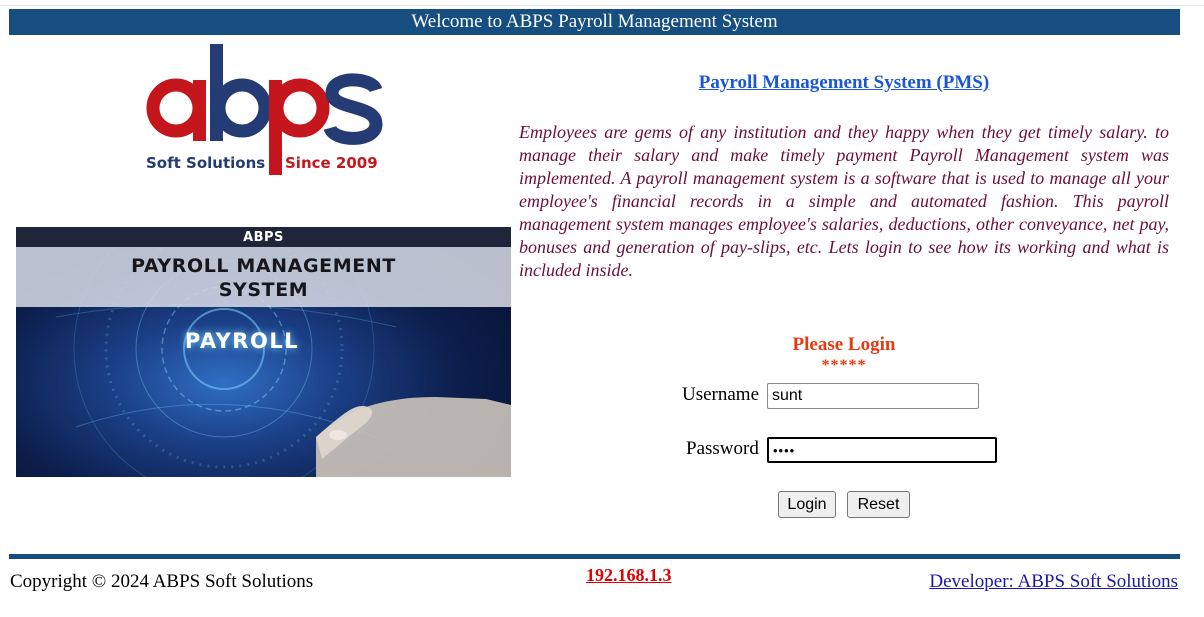 This screenshot has width=1204, height=617. I want to click on logo-tagline-right: Since 2009, so click(331, 163).